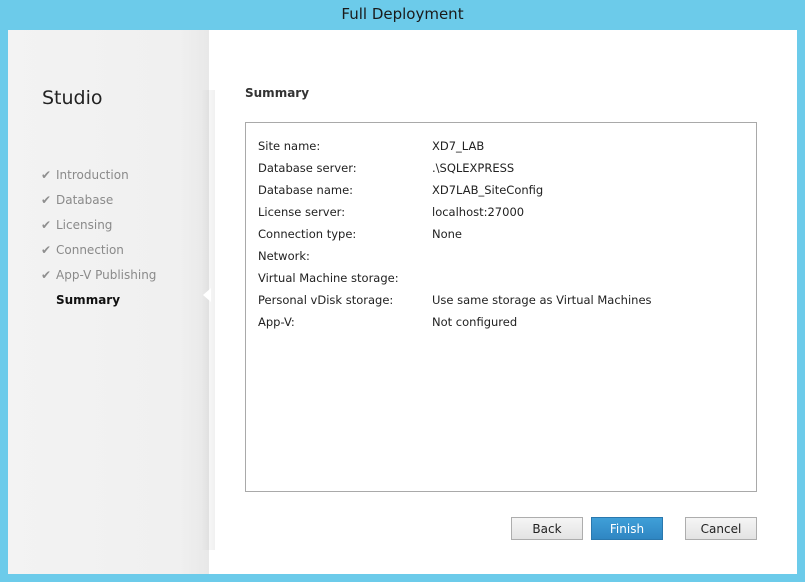  Describe the element at coordinates (207, 295) in the screenshot. I see `current-step-pointer-icon` at that location.